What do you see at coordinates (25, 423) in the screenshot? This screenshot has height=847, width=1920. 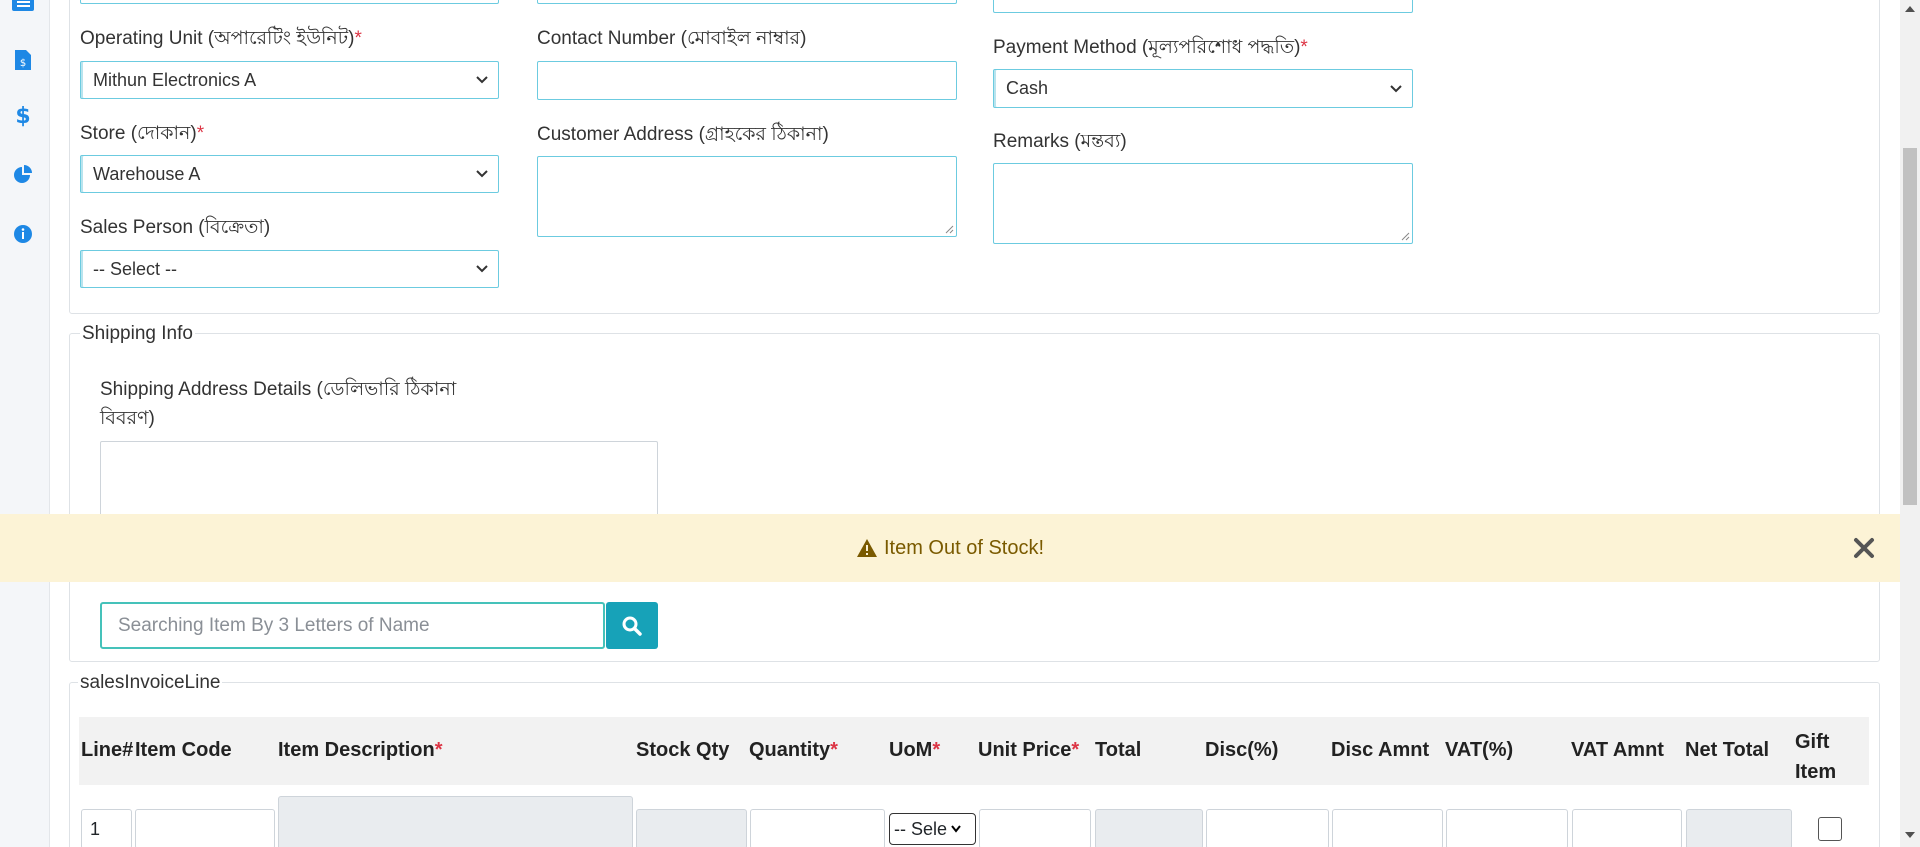 I see `sidebar-rail: $ $` at bounding box center [25, 423].